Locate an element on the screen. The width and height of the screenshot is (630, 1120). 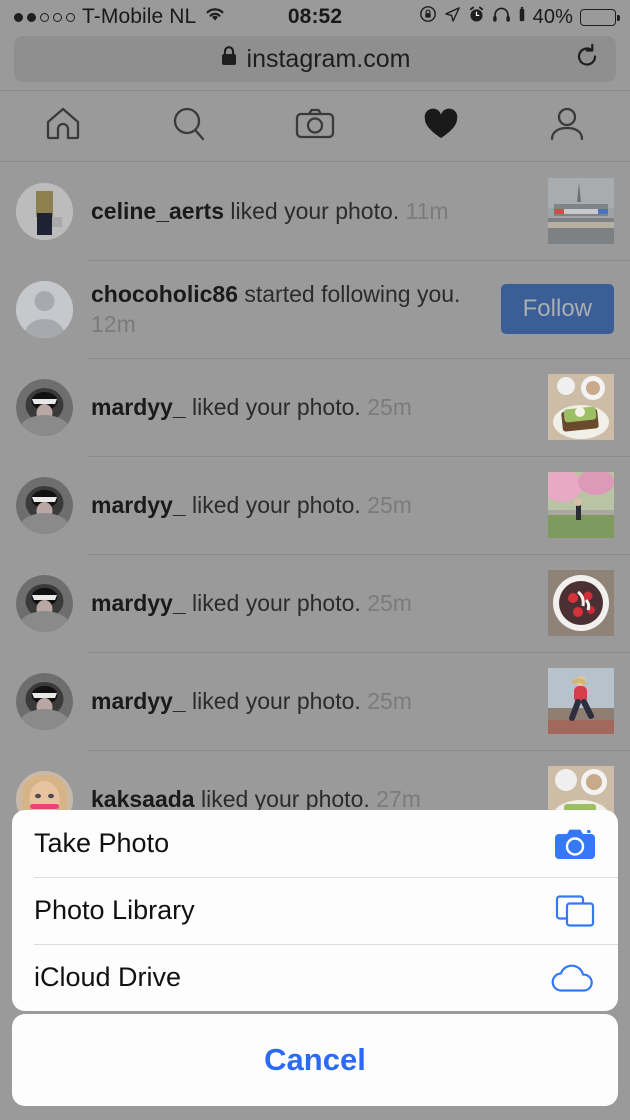
action-sheet-option-photo-library: Photo Library is located at coordinates (315, 910).